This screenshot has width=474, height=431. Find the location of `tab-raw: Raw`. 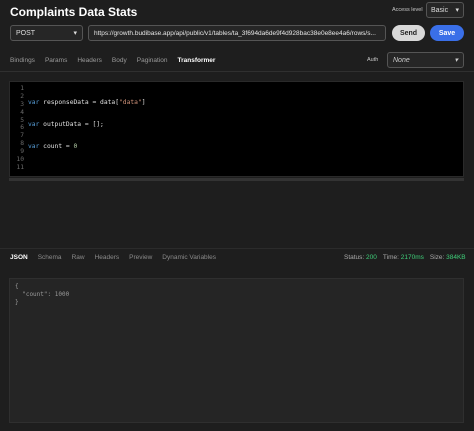

tab-raw: Raw is located at coordinates (78, 257).